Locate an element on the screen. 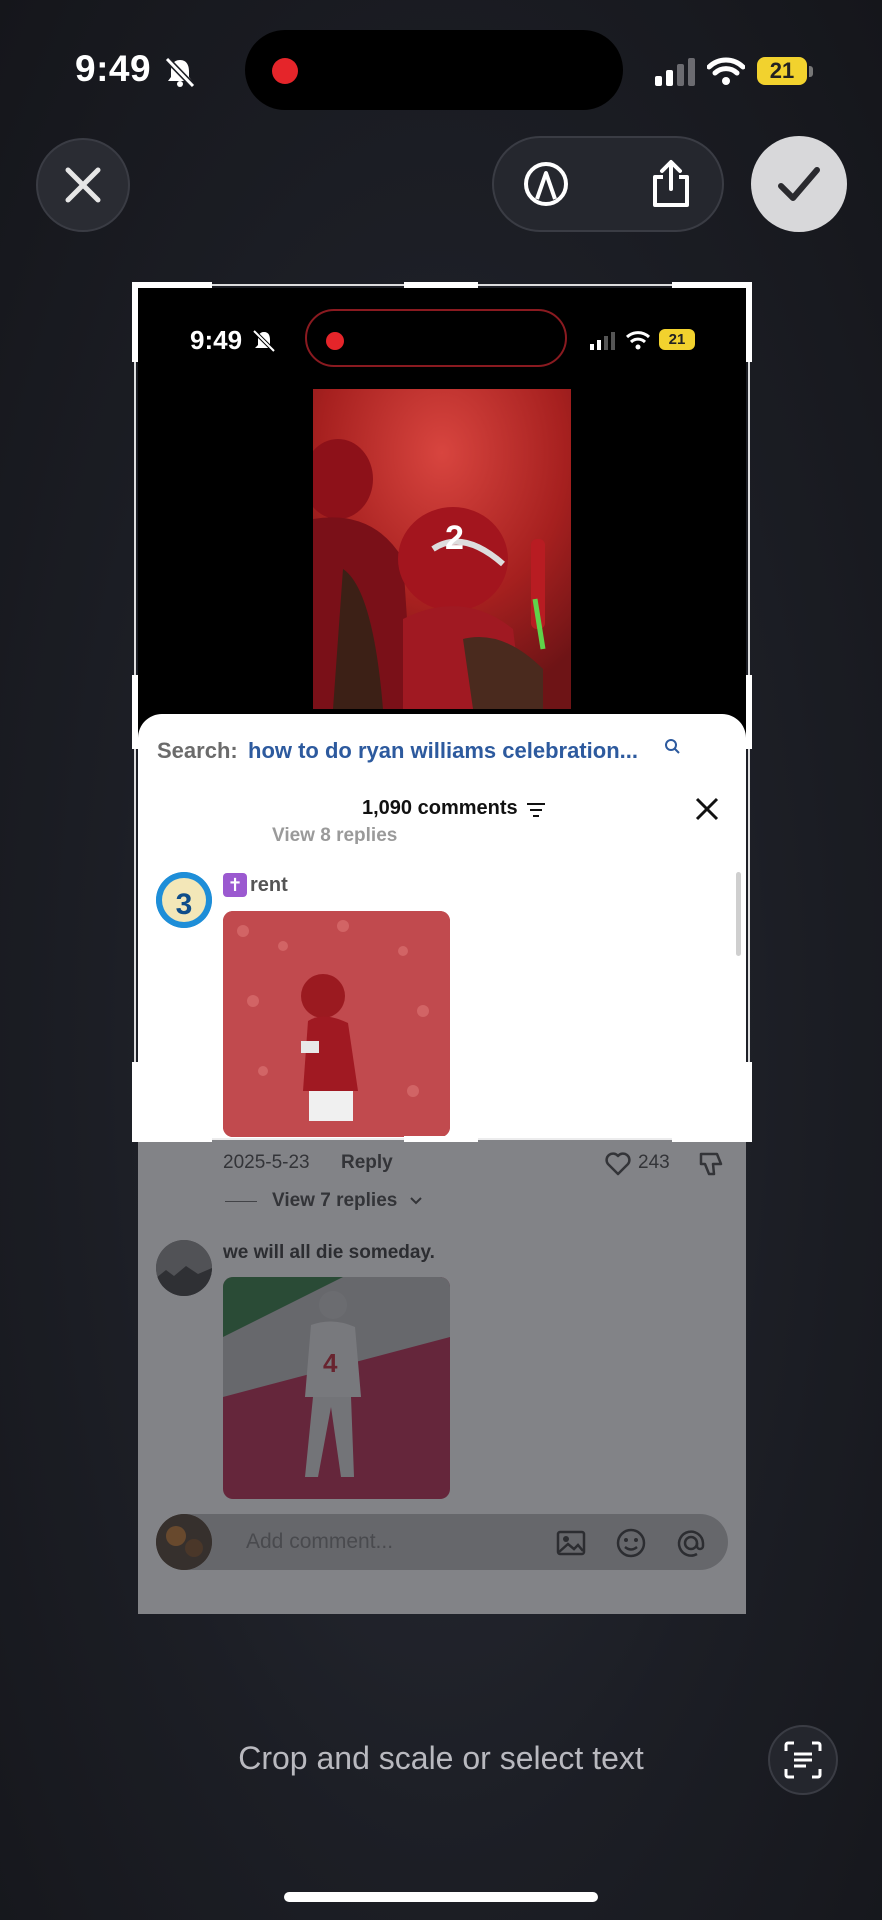 The image size is (882, 1920). inner-silent-bell-icon is located at coordinates (264, 341).